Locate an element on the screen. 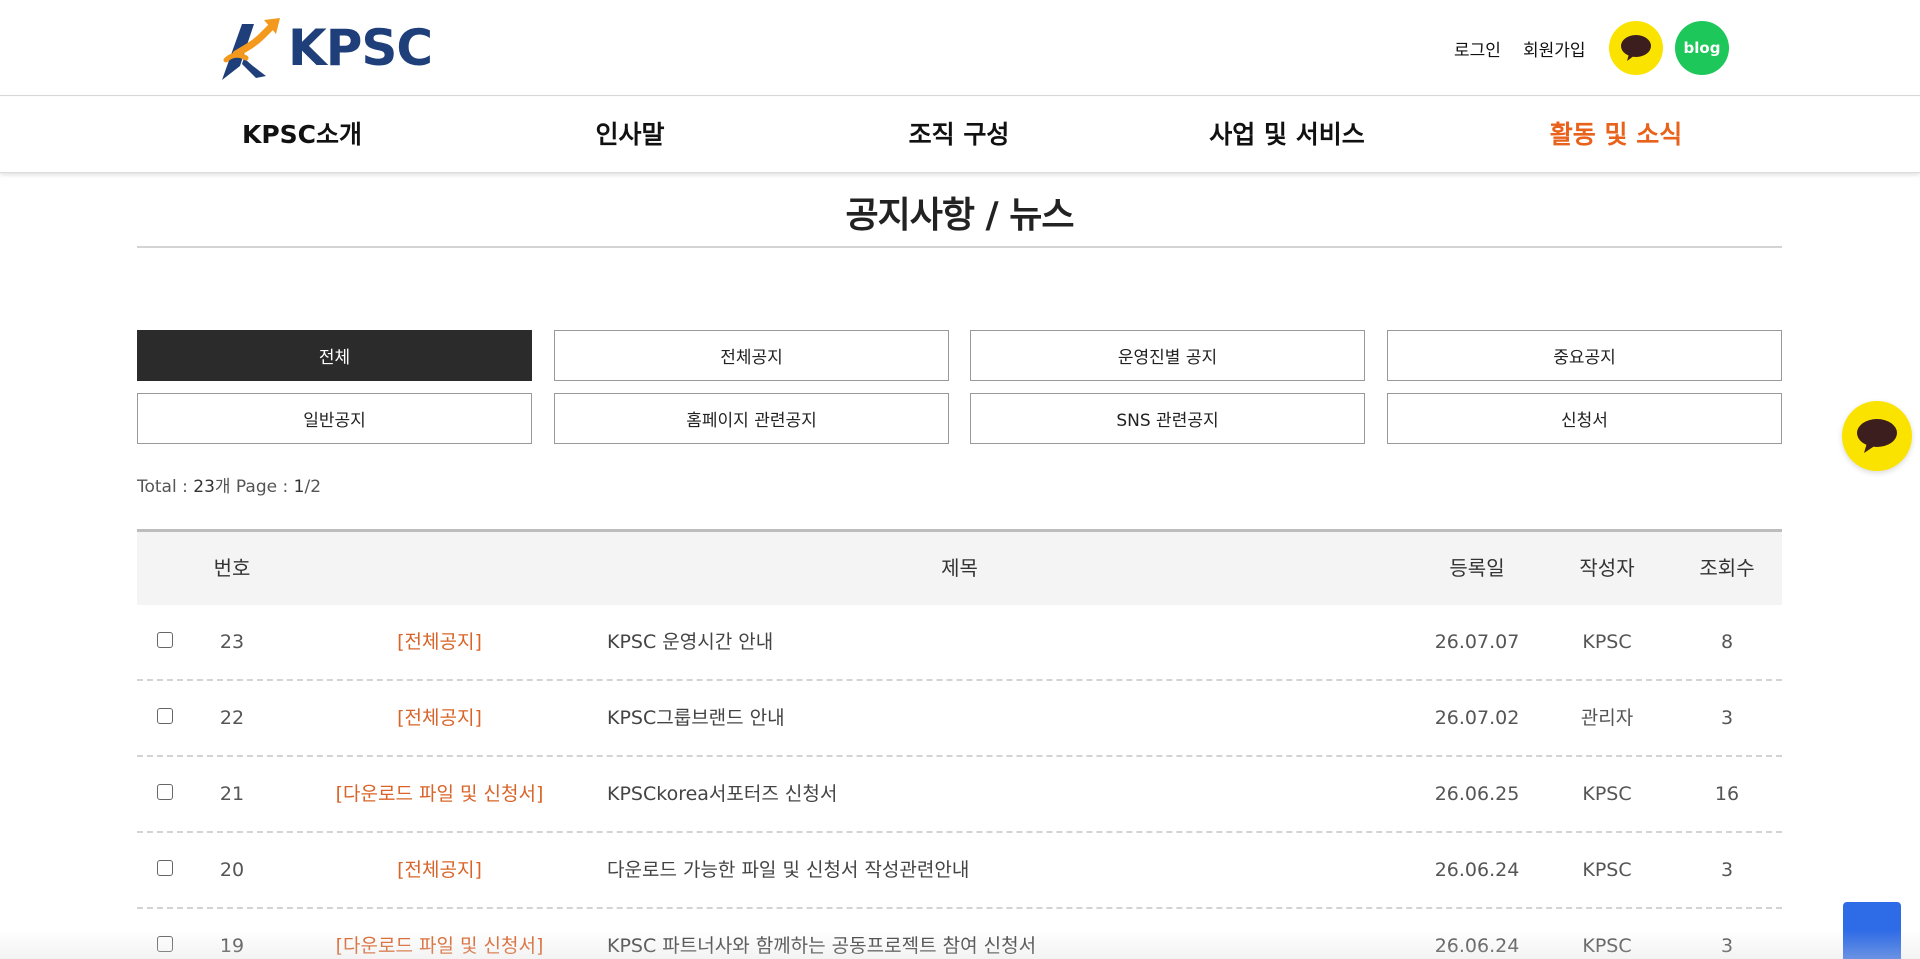 This screenshot has width=1920, height=959. login-link: 로그인 is located at coordinates (1477, 48).